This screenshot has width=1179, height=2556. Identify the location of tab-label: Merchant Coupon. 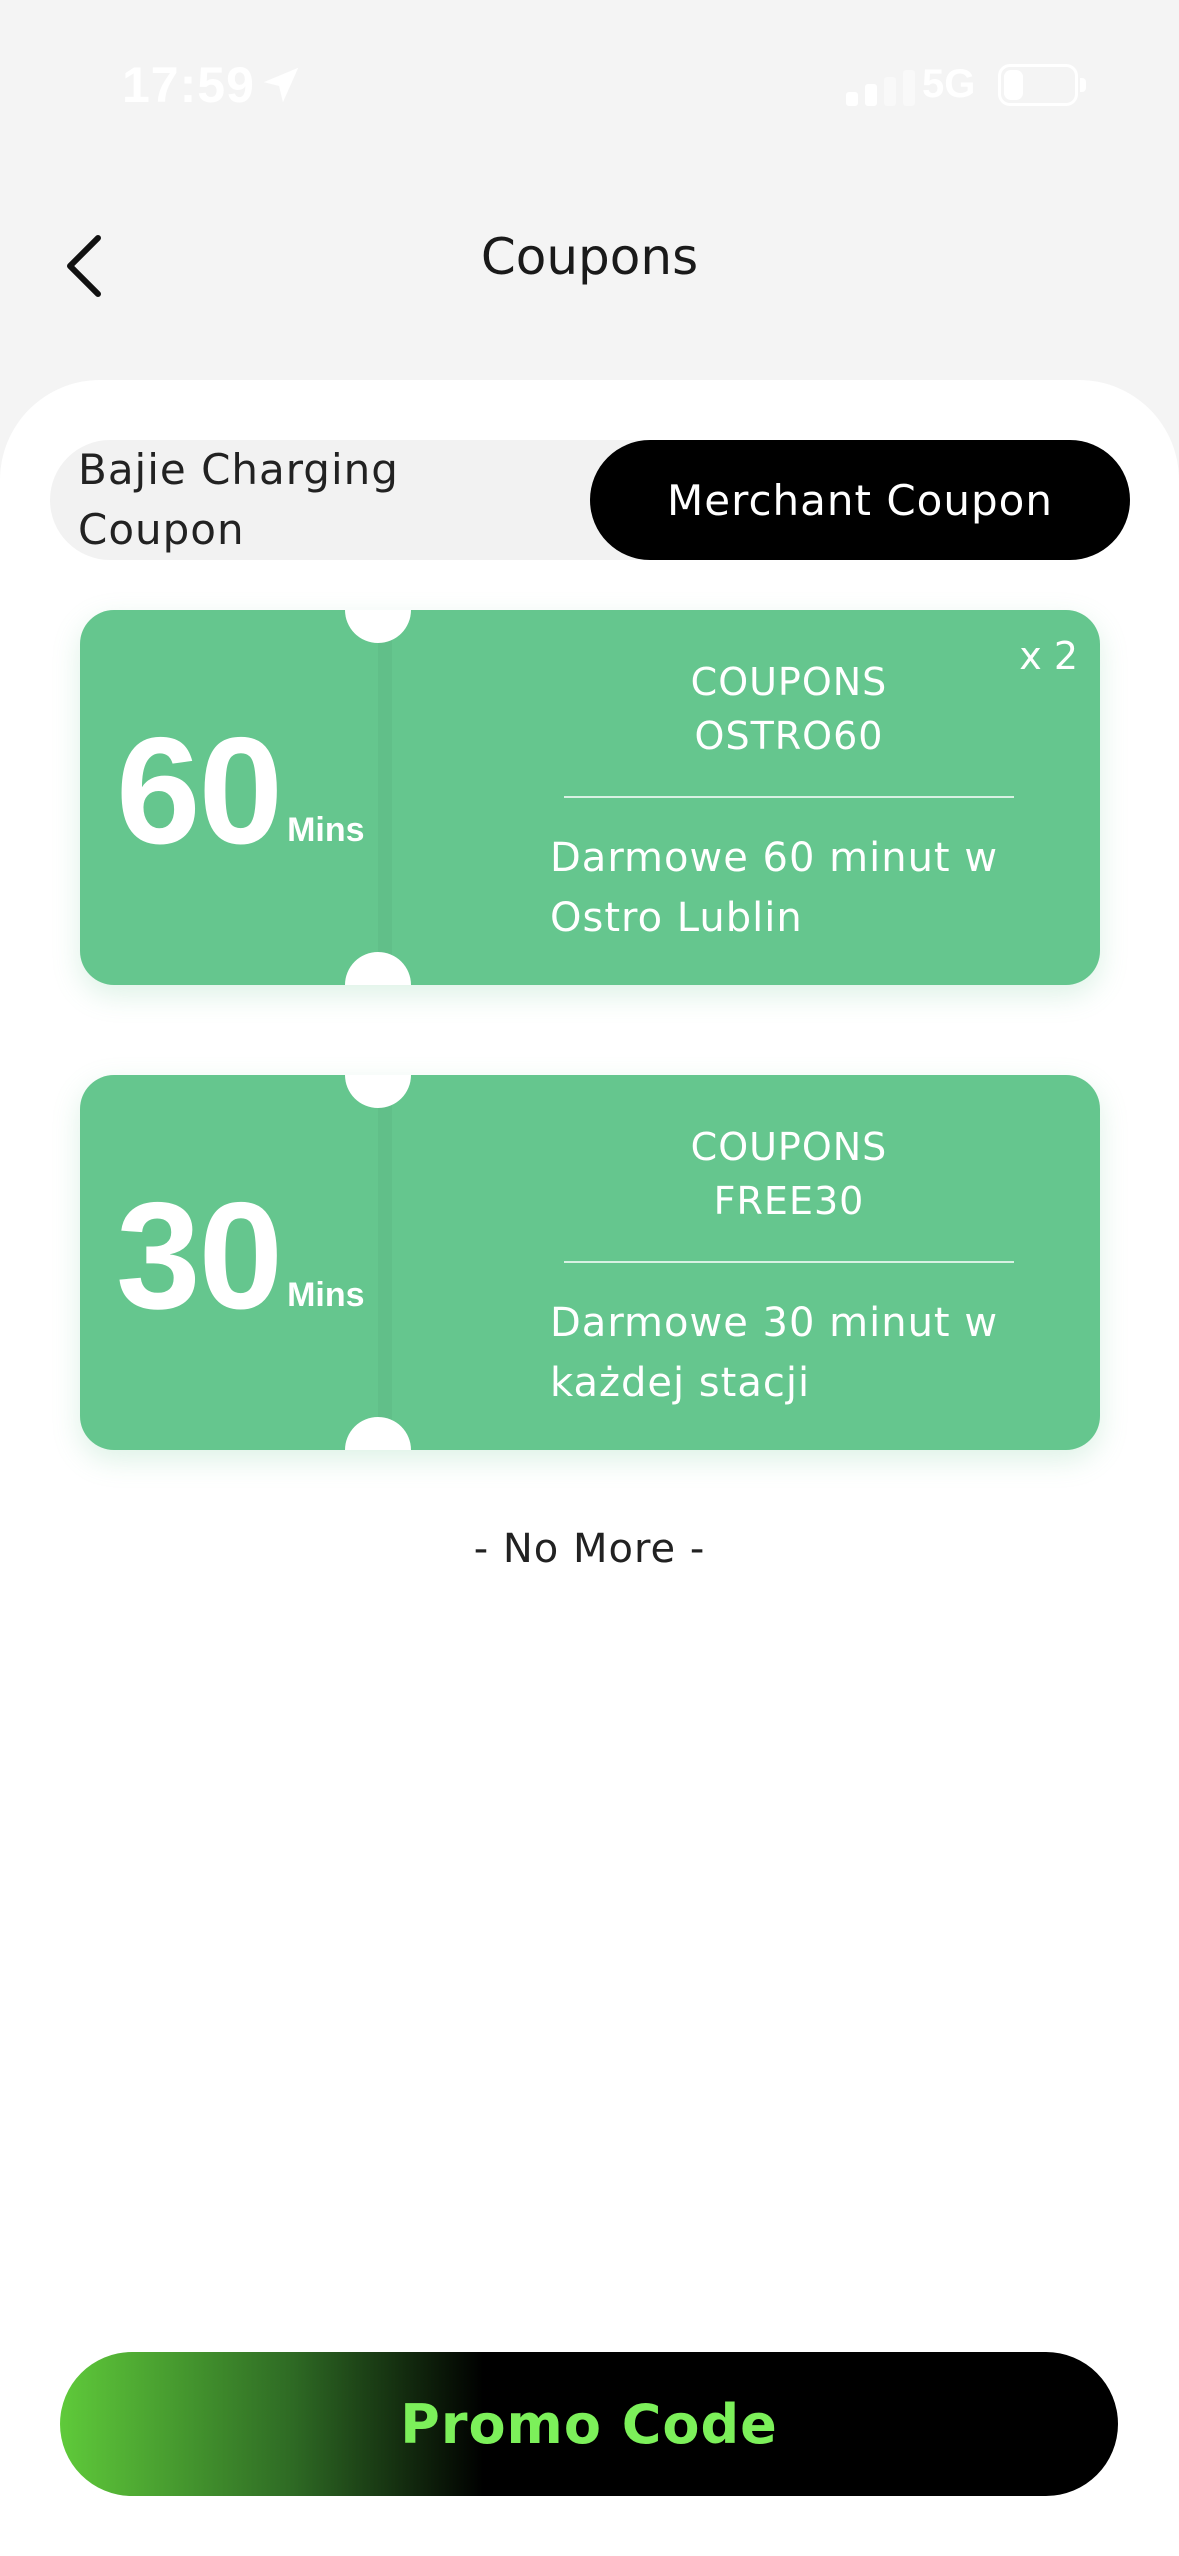
(860, 500).